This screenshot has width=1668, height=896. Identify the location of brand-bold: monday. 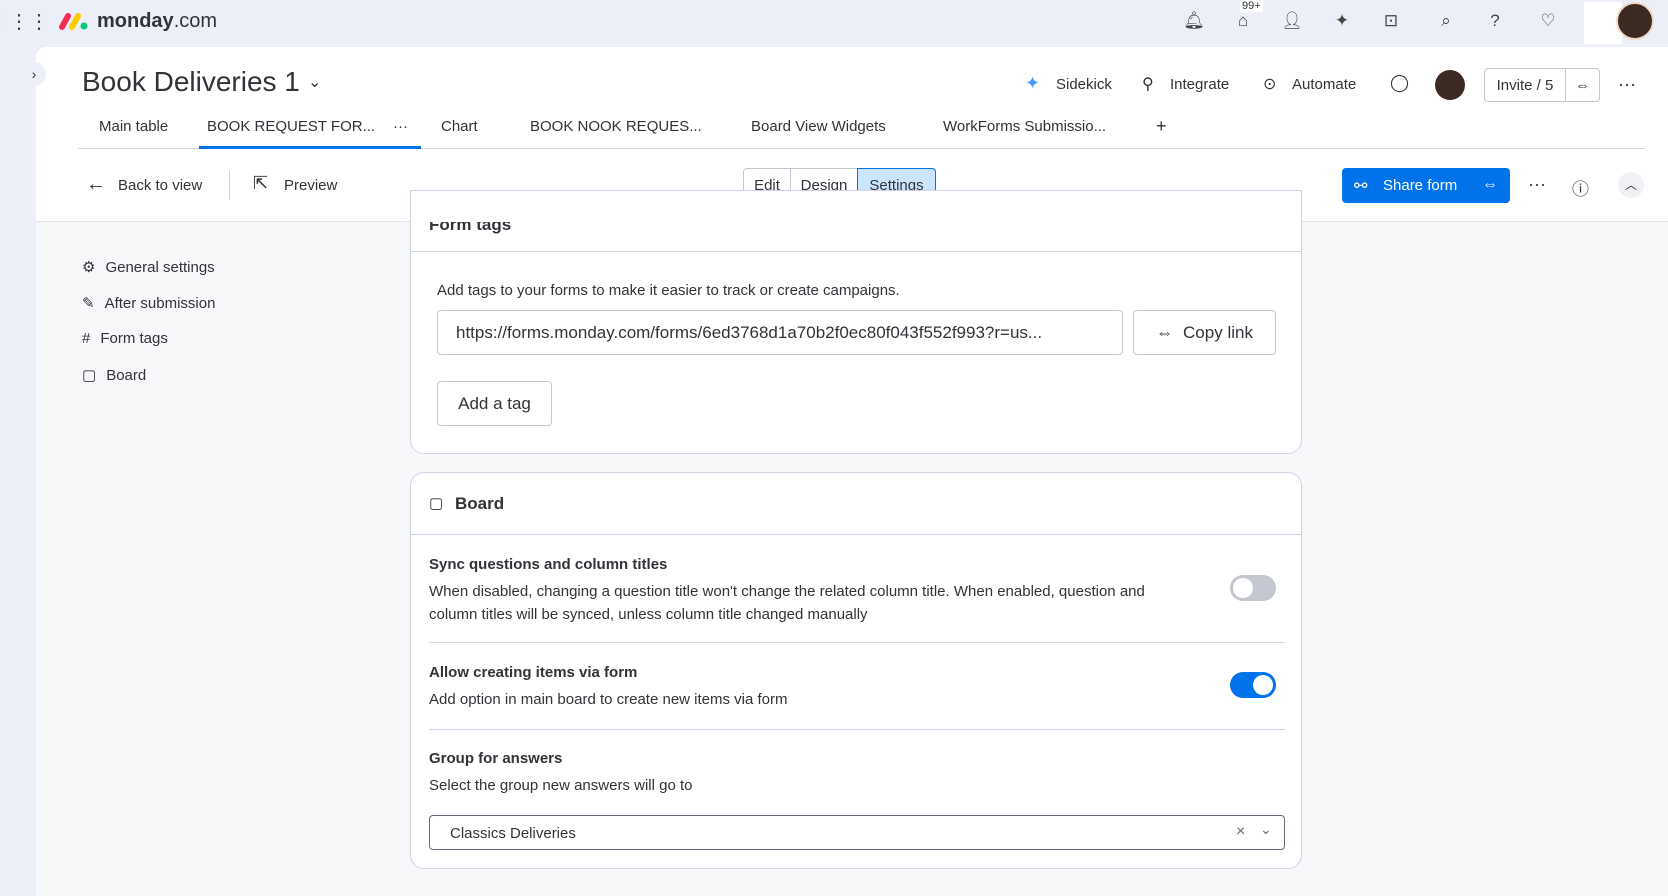
(135, 21).